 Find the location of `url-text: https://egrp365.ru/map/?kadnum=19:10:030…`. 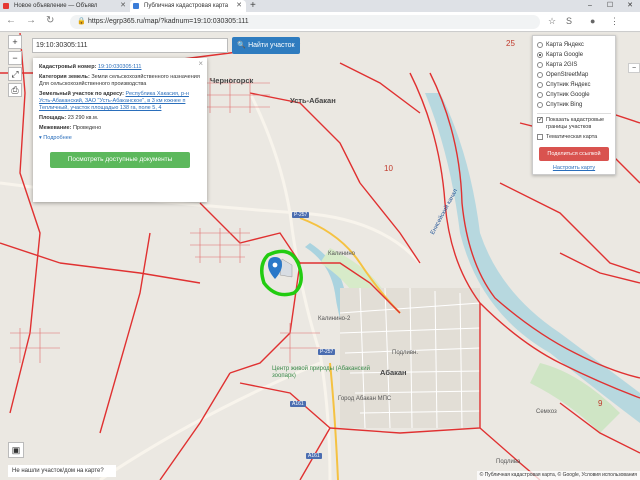

url-text: https://egrp365.ru/map/?kadnum=19:10:030… is located at coordinates (168, 21).